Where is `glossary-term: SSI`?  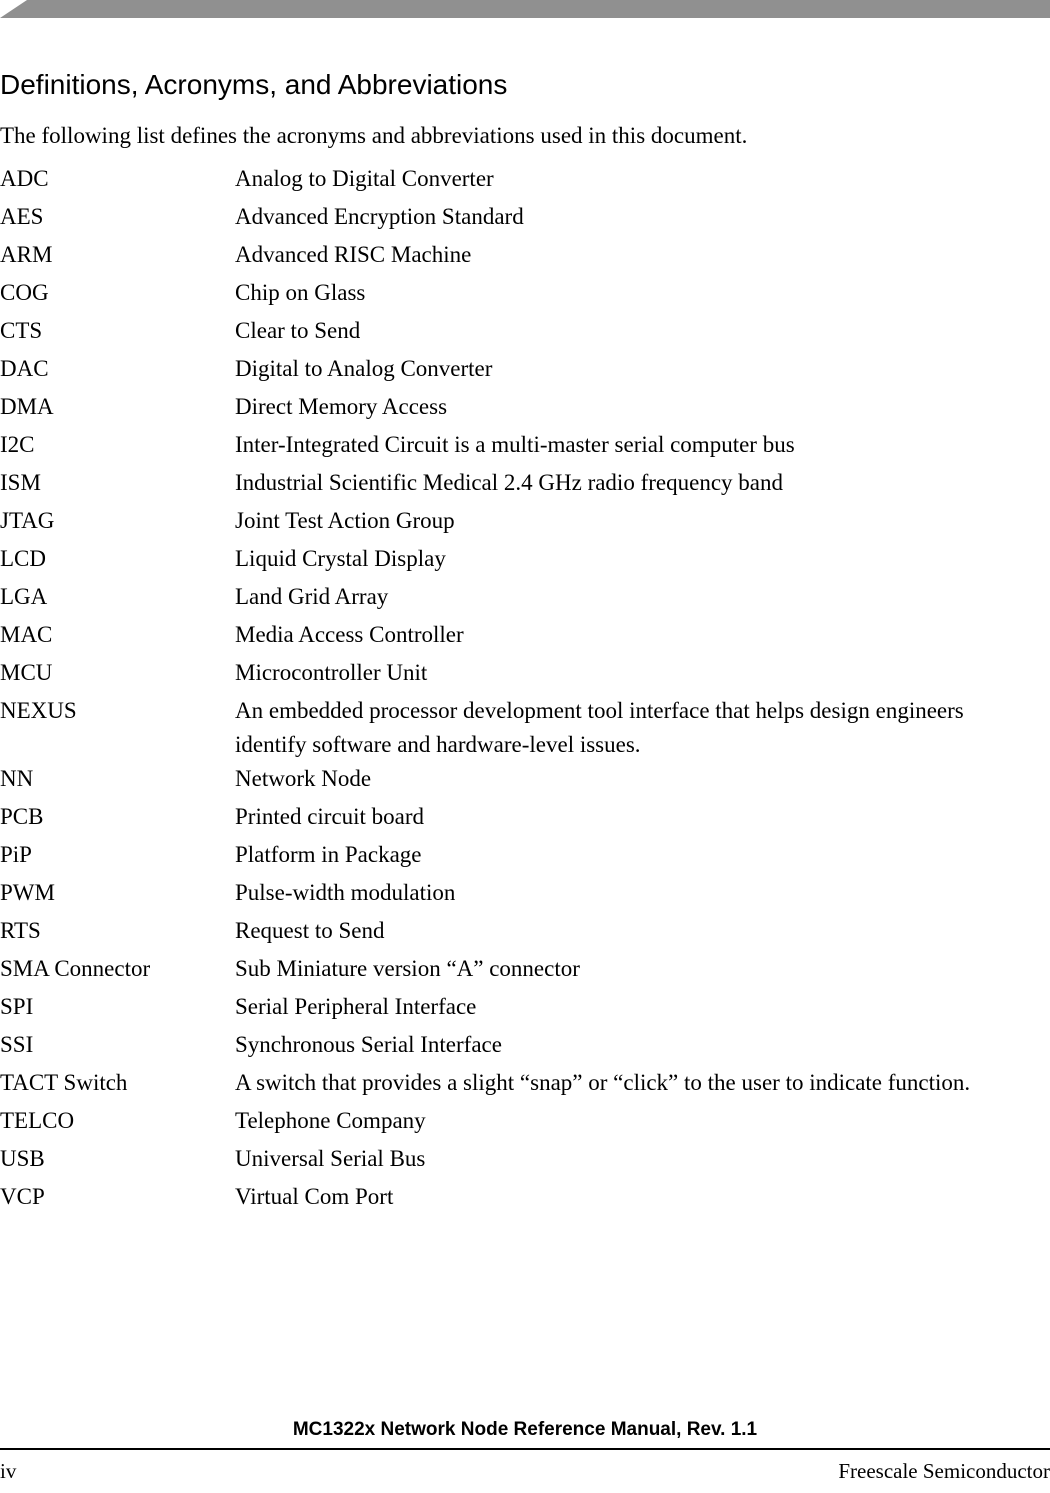 glossary-term: SSI is located at coordinates (17, 1044).